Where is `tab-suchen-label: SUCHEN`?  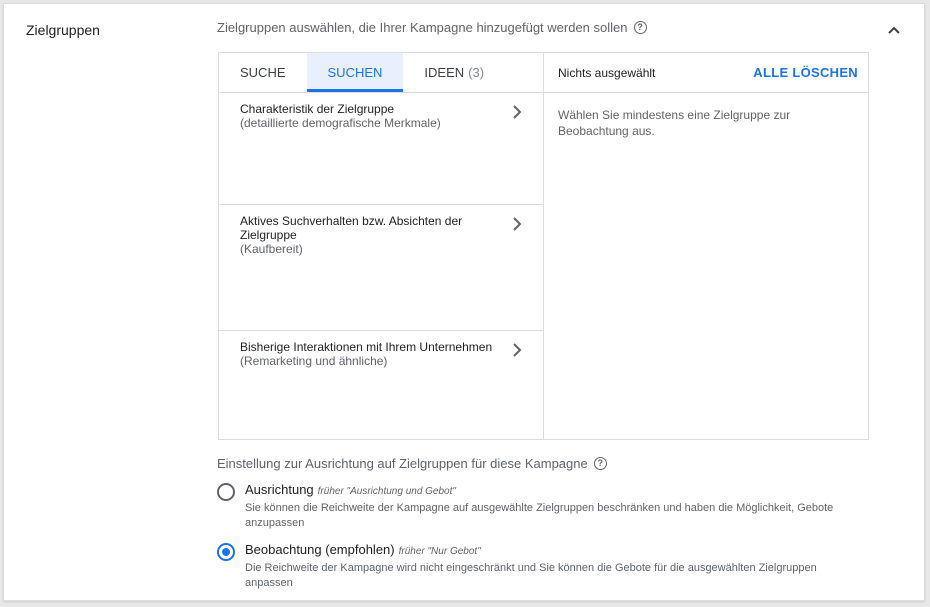
tab-suchen-label: SUCHEN is located at coordinates (355, 72).